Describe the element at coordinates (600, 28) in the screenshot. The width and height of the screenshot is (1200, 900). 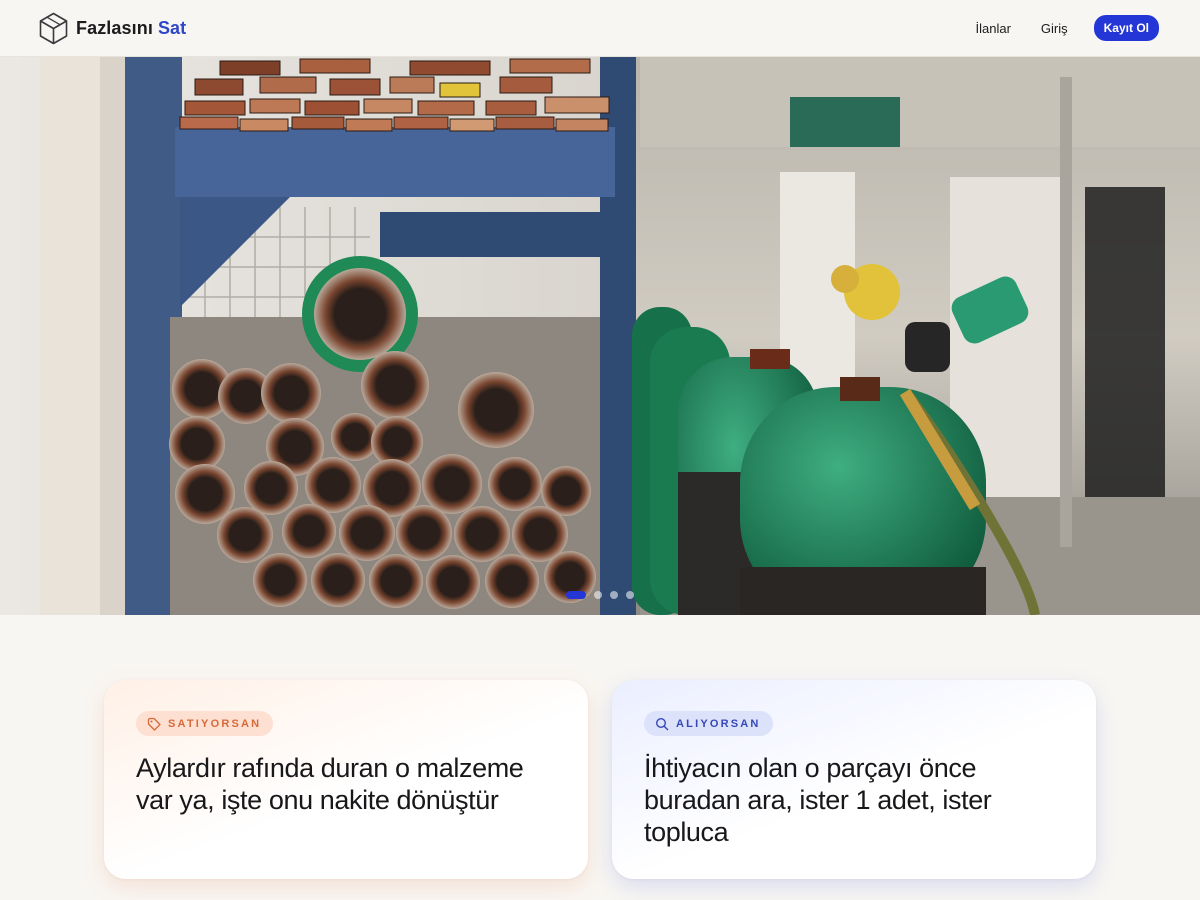
I see `site-header: Fazlasını Sat İlanlar Giriş Kayıt Ol` at that location.